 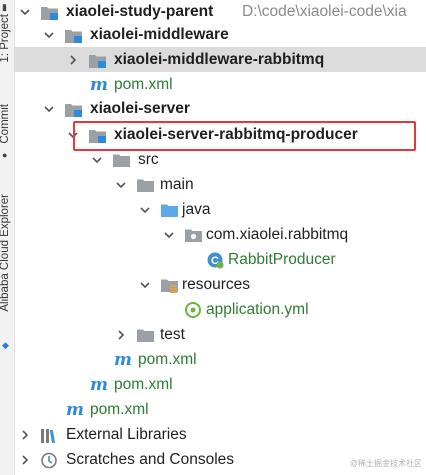 I want to click on tree-item-label: xiaolei-middleware, so click(x=159, y=34).